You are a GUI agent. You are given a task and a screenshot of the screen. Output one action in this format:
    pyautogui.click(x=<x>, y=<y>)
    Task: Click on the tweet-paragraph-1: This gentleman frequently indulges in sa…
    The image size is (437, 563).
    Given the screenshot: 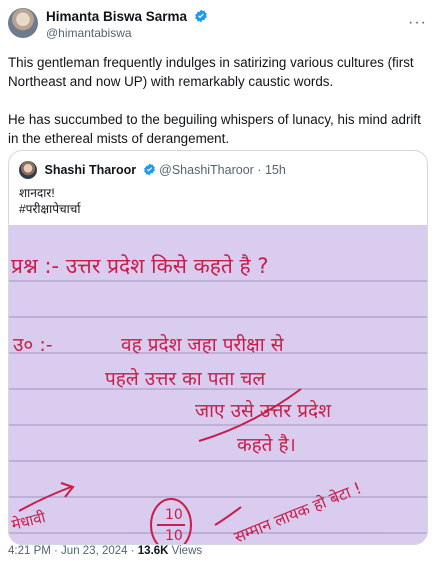 What is the action you would take?
    pyautogui.click(x=211, y=72)
    